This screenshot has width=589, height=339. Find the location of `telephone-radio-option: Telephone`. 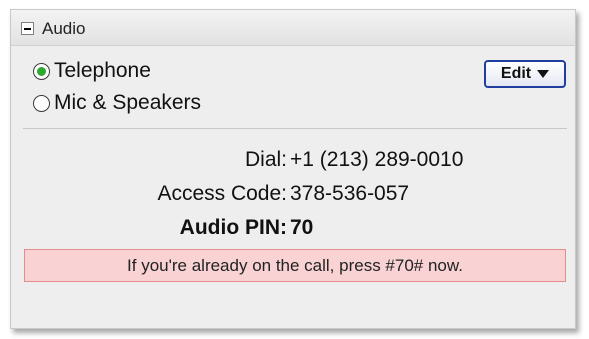

telephone-radio-option: Telephone is located at coordinates (92, 71).